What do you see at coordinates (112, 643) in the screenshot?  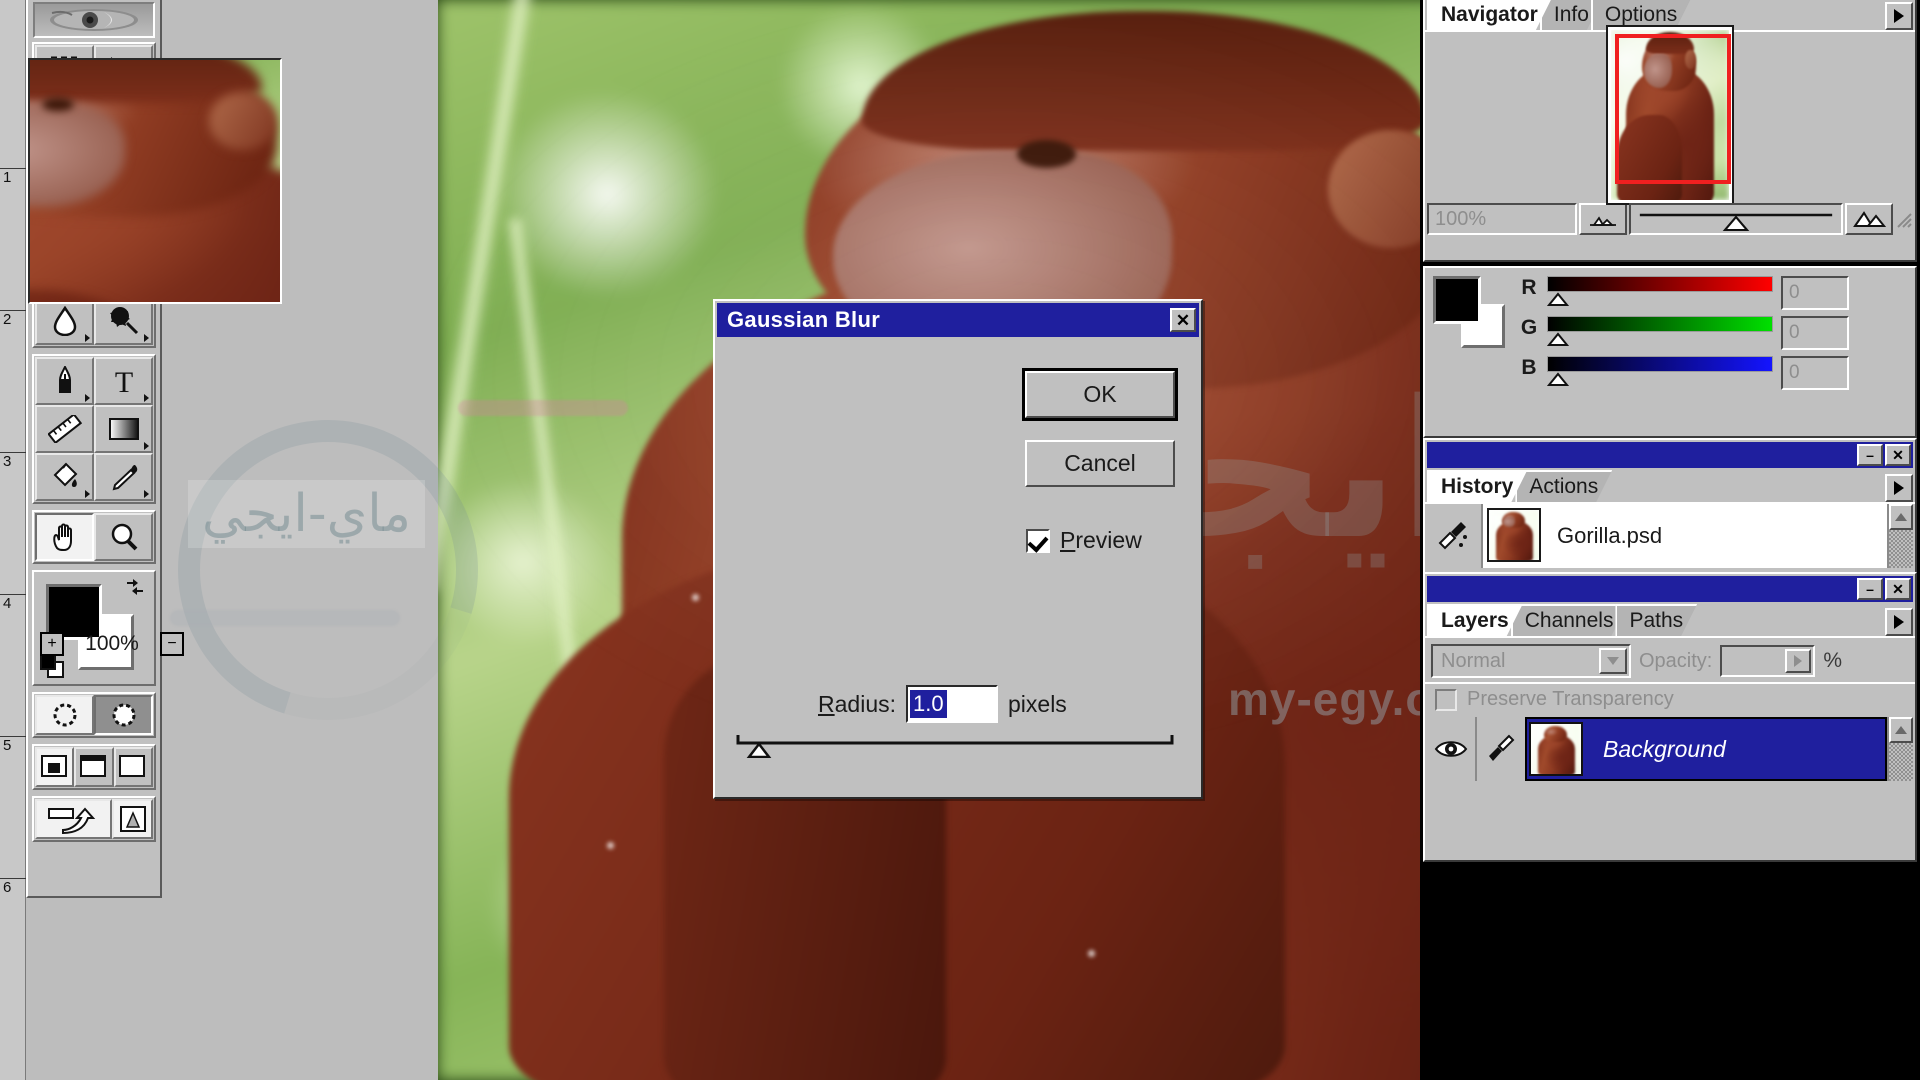 I see `preview-zoom-value: 100%` at bounding box center [112, 643].